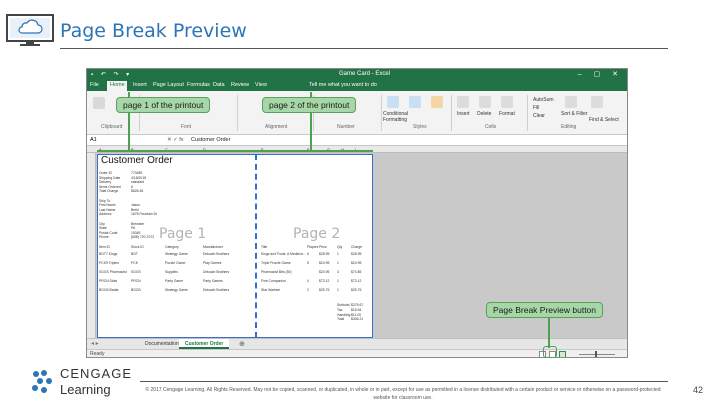  I want to click on conditional-formatting-button: Conditional Formatting, so click(395, 117).